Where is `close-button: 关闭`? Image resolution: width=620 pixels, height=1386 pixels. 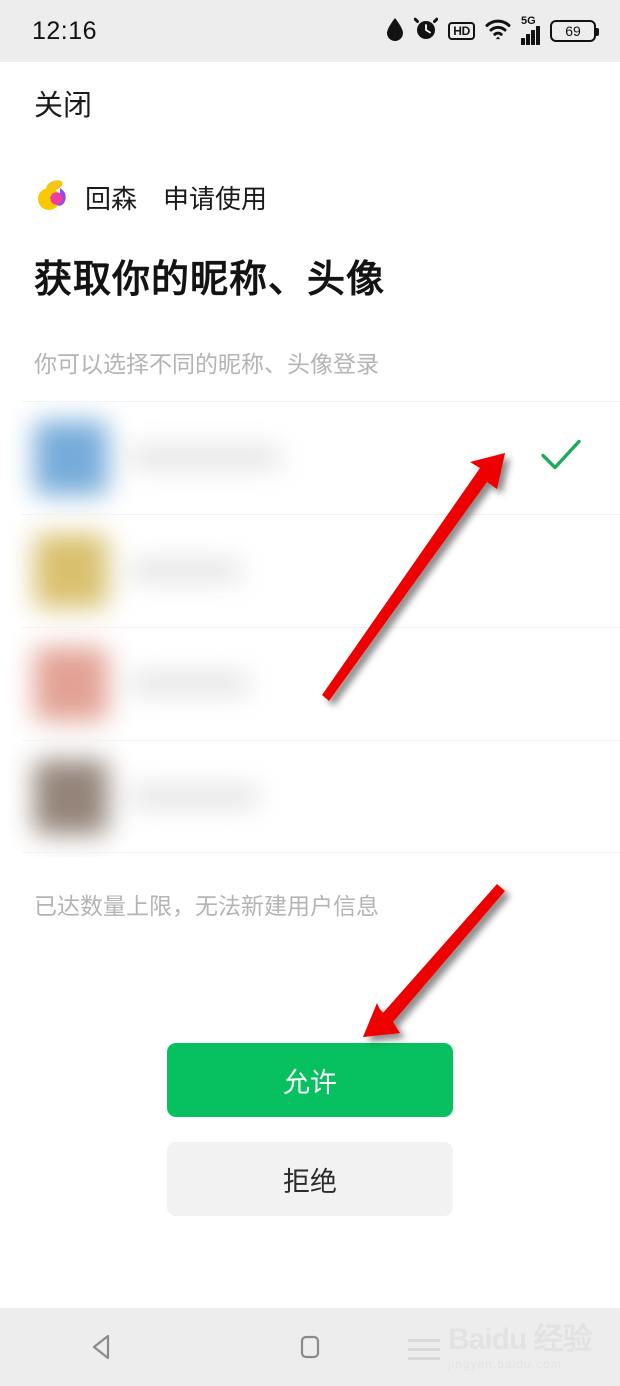 close-button: 关闭 is located at coordinates (63, 103).